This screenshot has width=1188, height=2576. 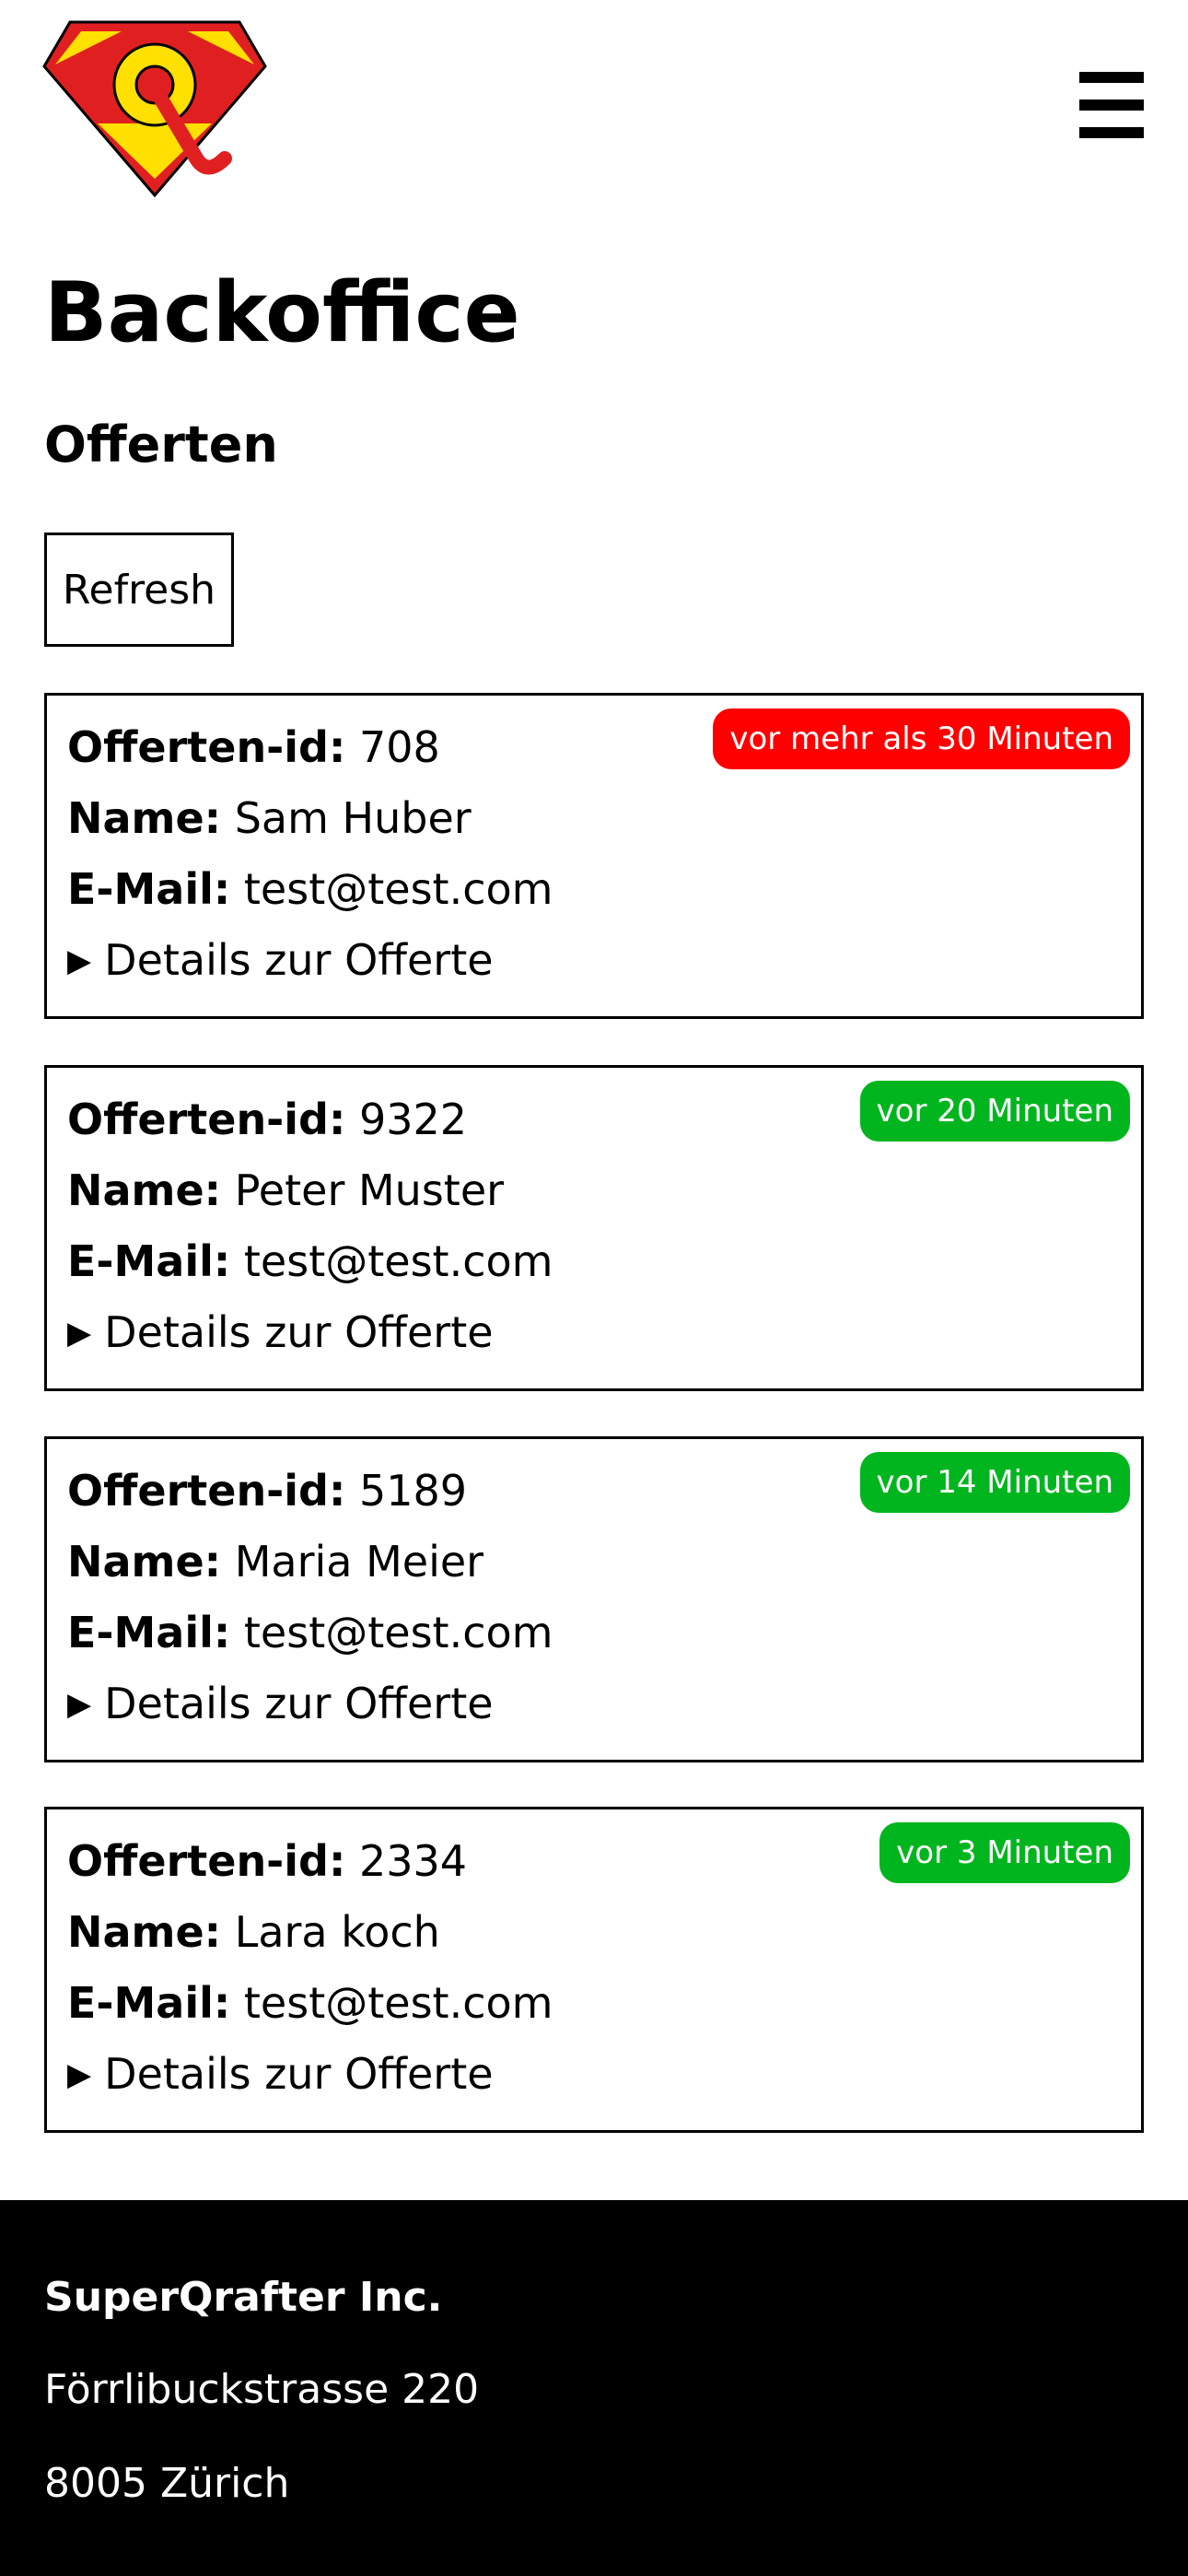 I want to click on time-badge: vor 14 Minuten, so click(x=995, y=1482).